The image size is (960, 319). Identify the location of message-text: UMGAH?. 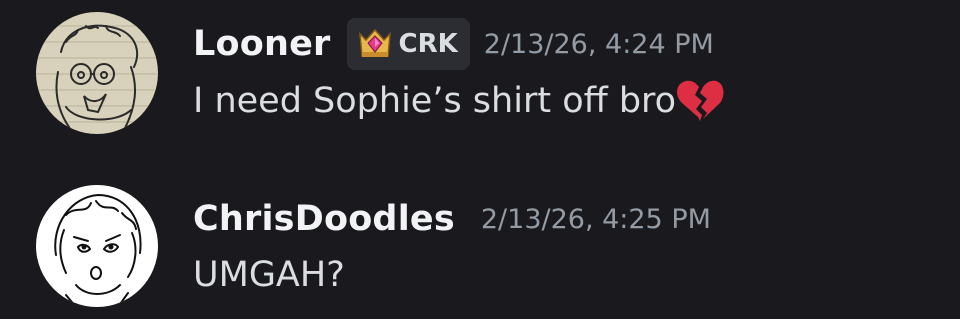
(269, 275).